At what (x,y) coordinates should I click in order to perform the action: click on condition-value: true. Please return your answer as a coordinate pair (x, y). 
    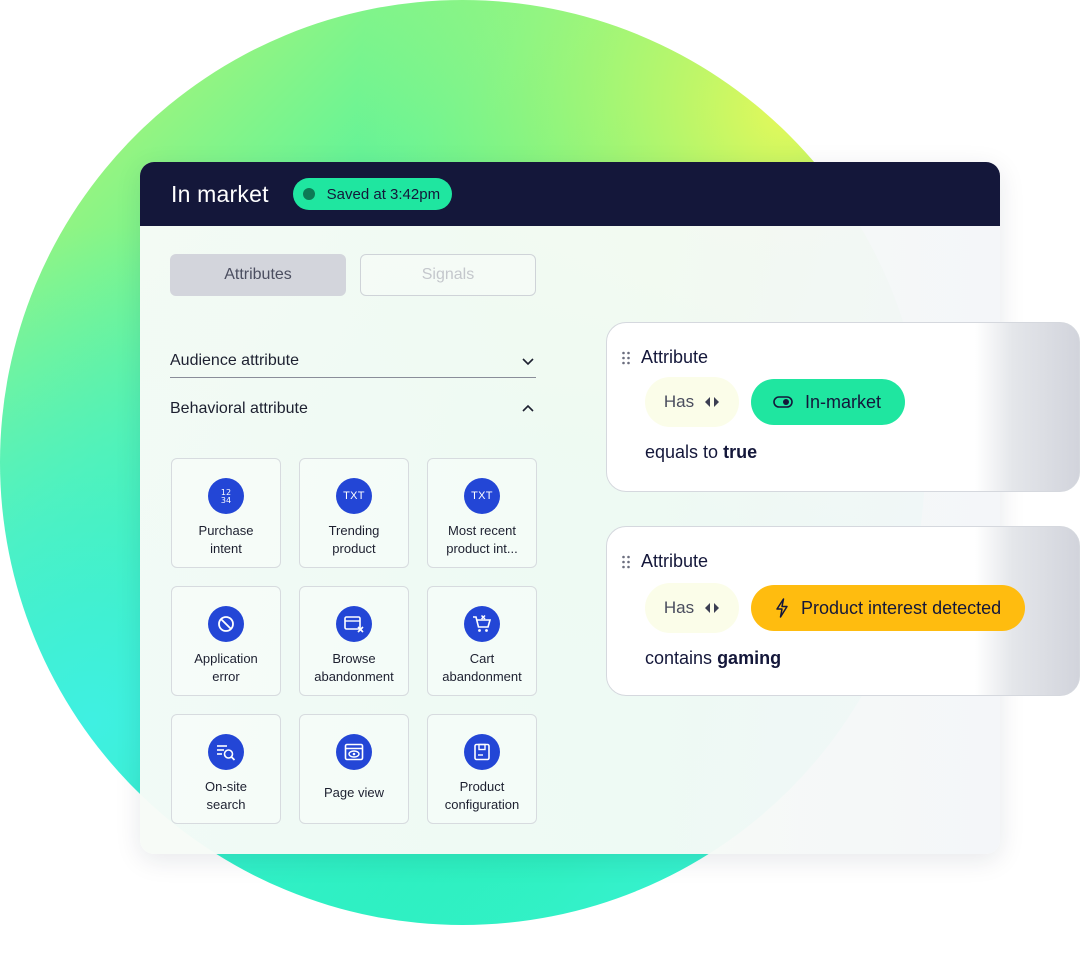
    Looking at the image, I should click on (740, 452).